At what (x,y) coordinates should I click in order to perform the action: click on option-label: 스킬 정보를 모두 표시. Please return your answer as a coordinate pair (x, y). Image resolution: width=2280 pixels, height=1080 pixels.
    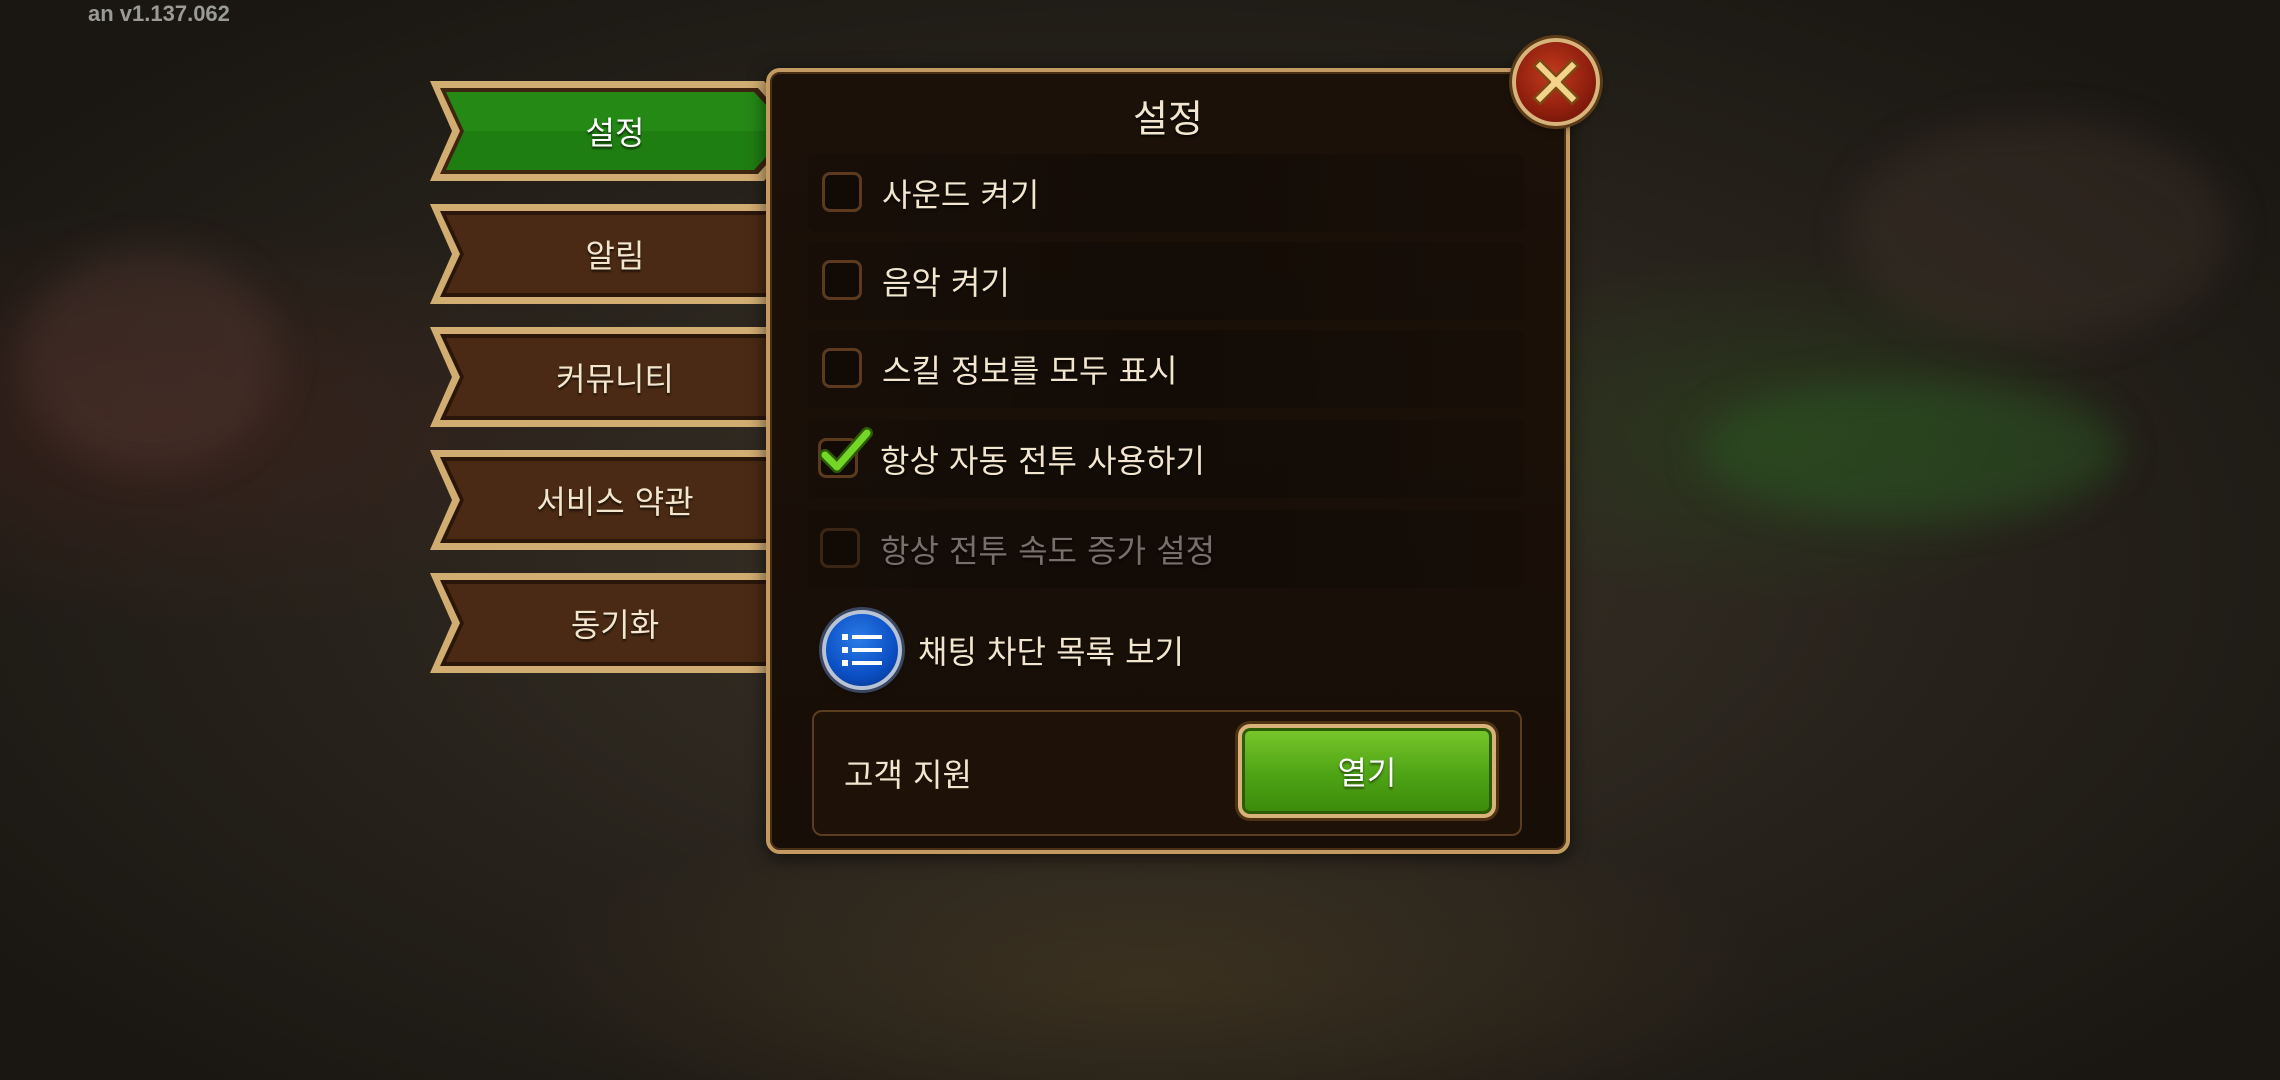
    Looking at the image, I should click on (1030, 371).